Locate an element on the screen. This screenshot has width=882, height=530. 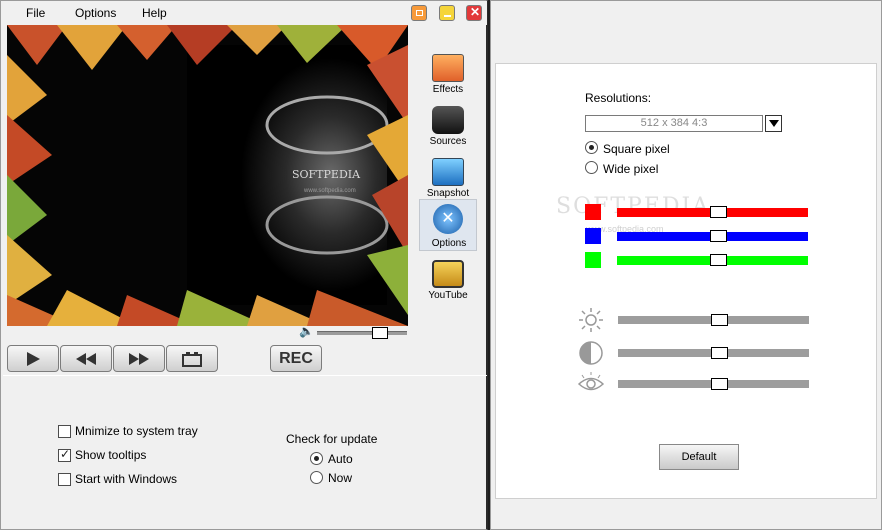
show-tooltips-label: Show tooltips is located at coordinates (111, 455).